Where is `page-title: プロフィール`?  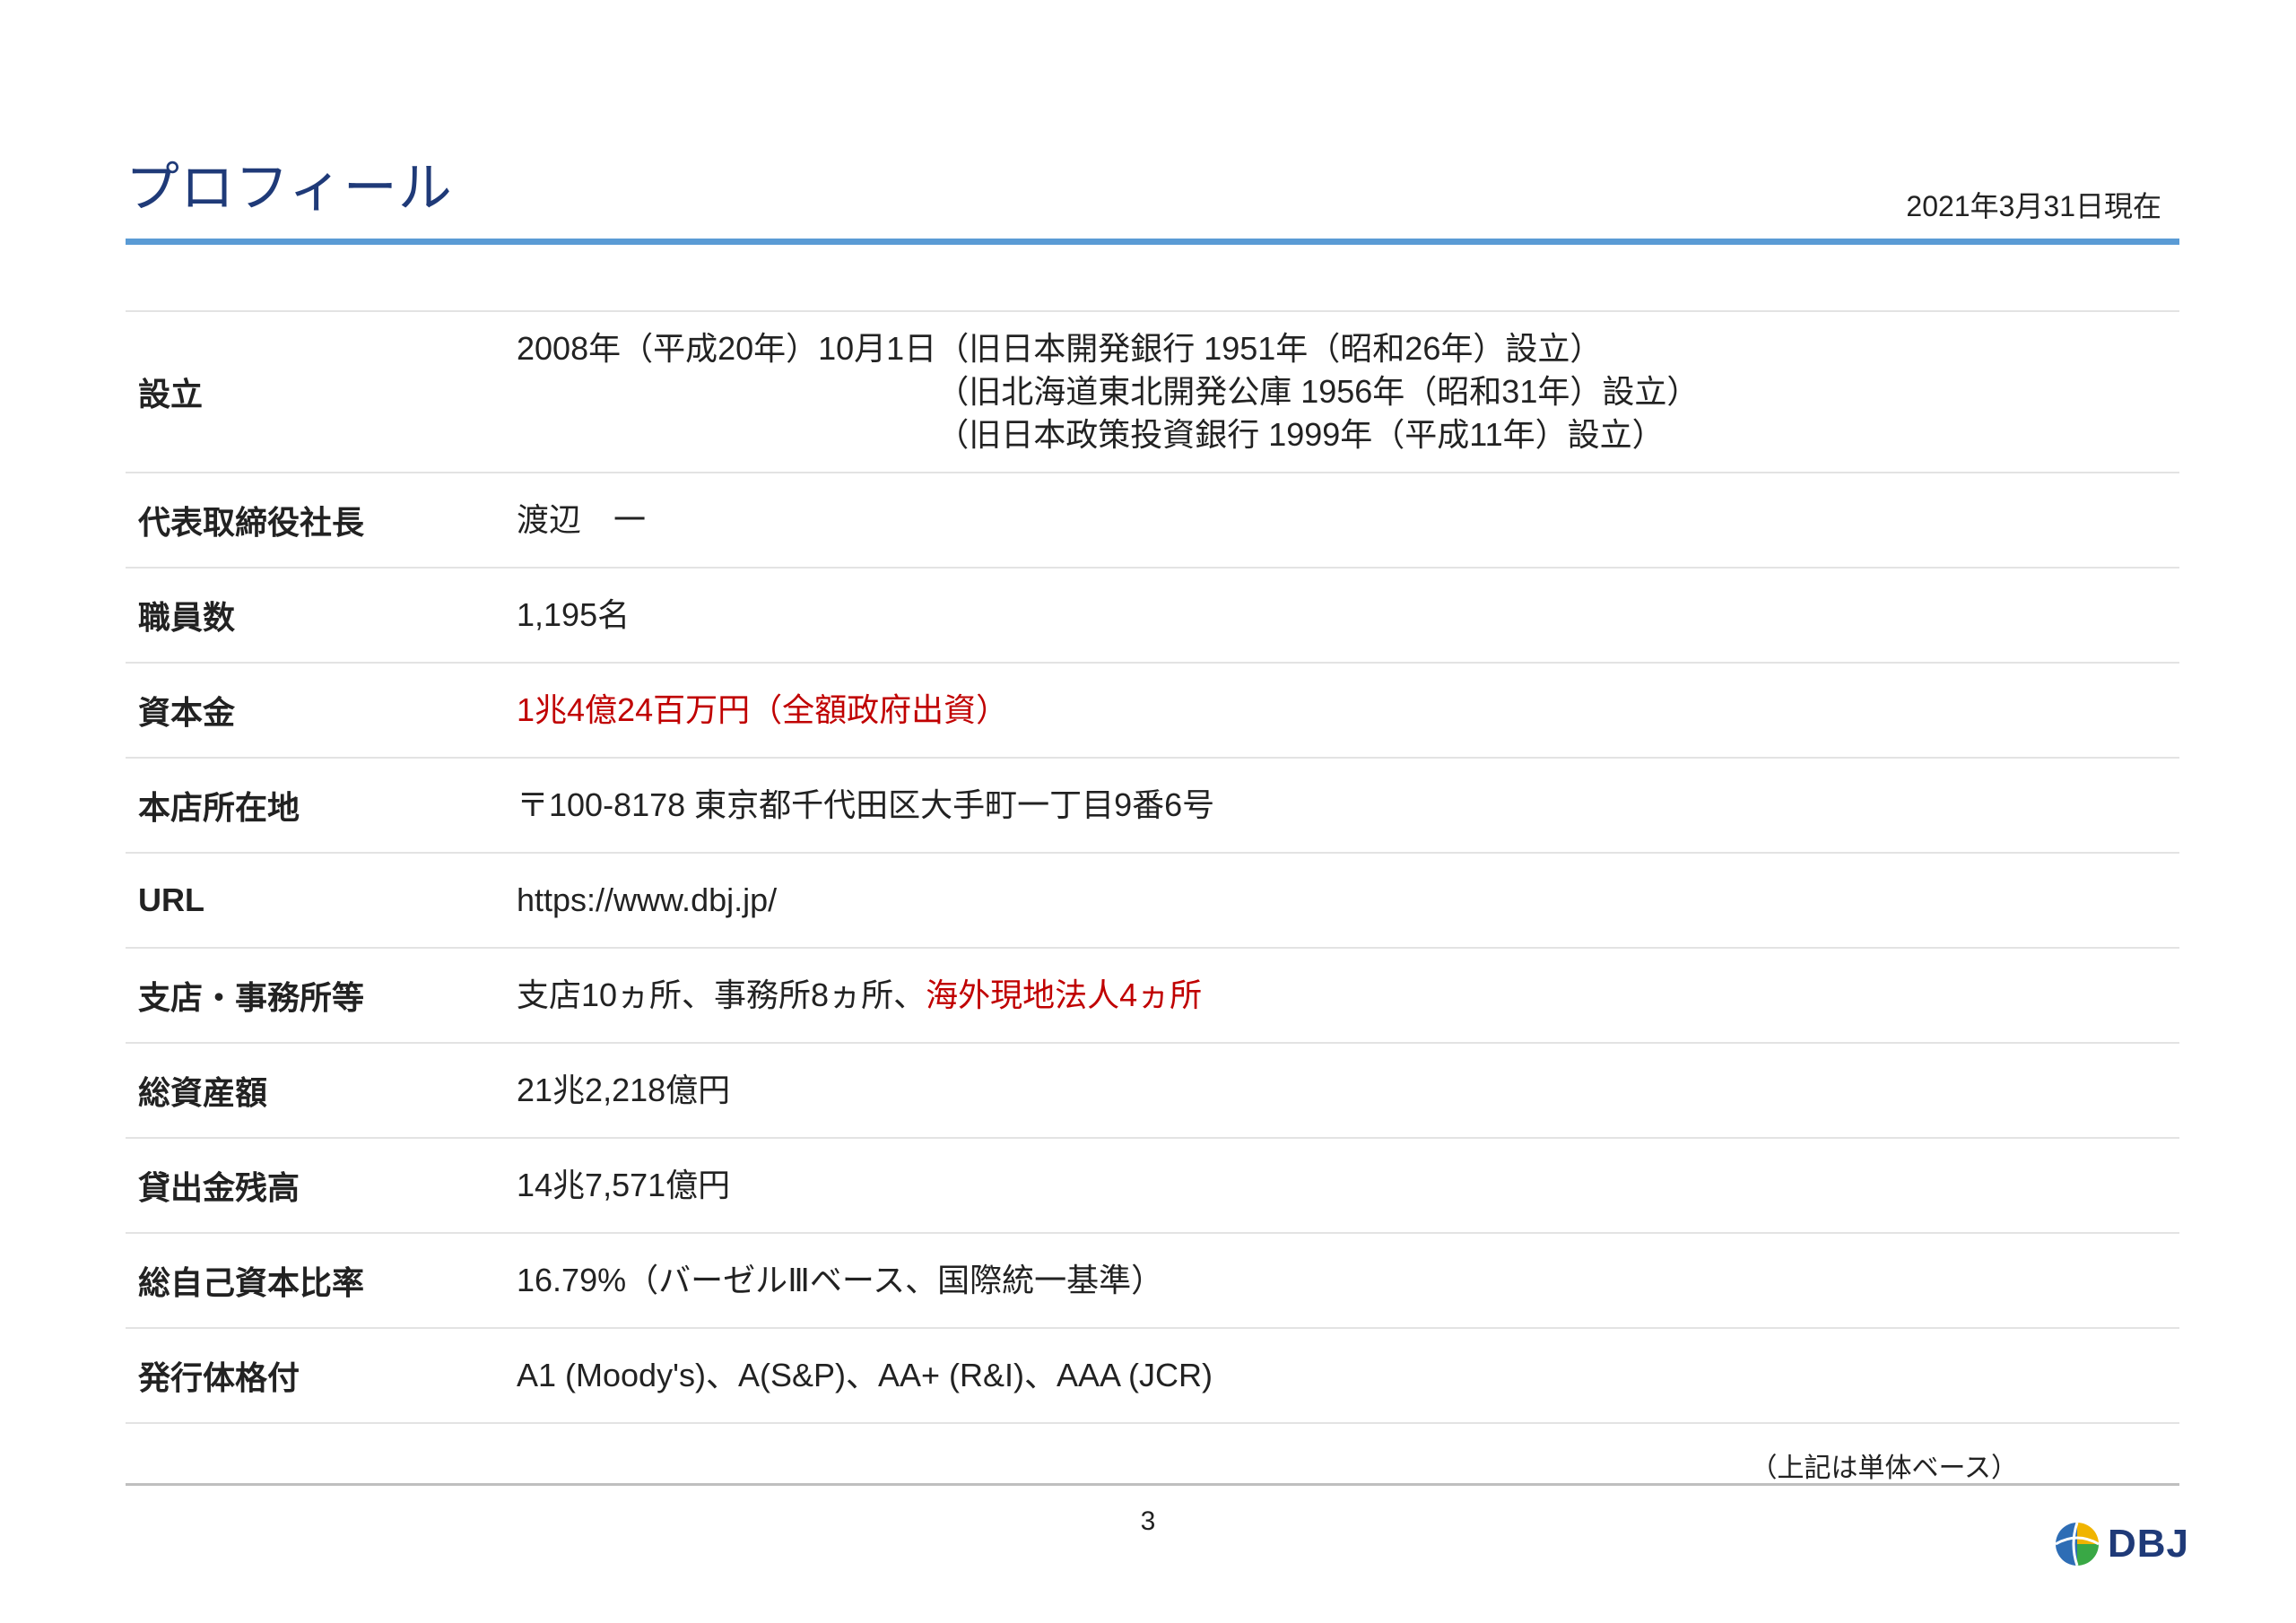
page-title: プロフィール is located at coordinates (289, 188).